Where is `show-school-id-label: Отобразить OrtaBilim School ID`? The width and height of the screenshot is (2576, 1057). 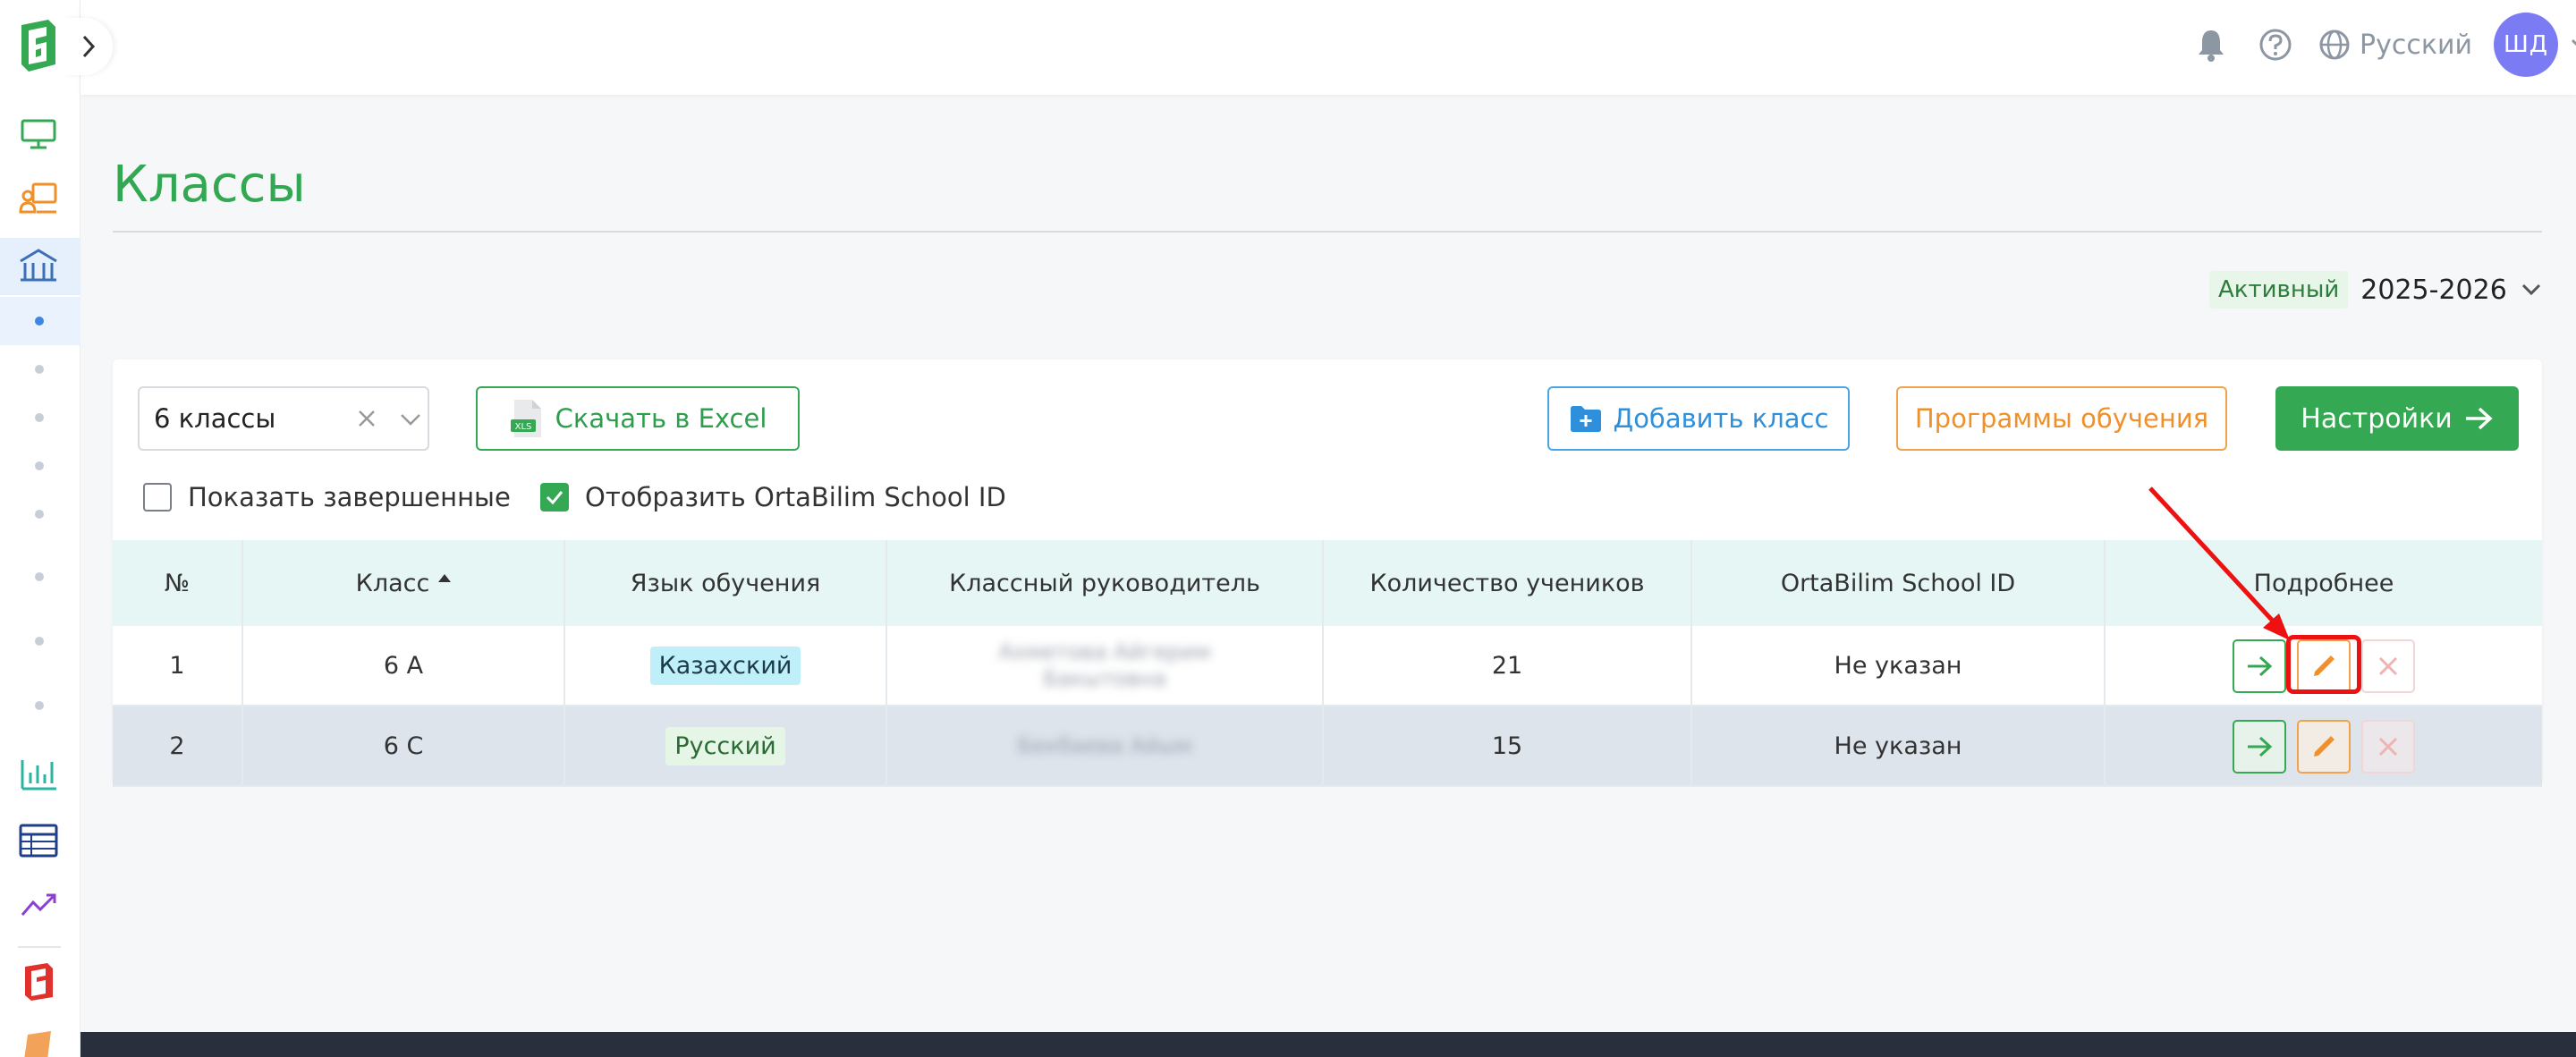
show-school-id-label: Отобразить OrtaBilim School ID is located at coordinates (795, 497).